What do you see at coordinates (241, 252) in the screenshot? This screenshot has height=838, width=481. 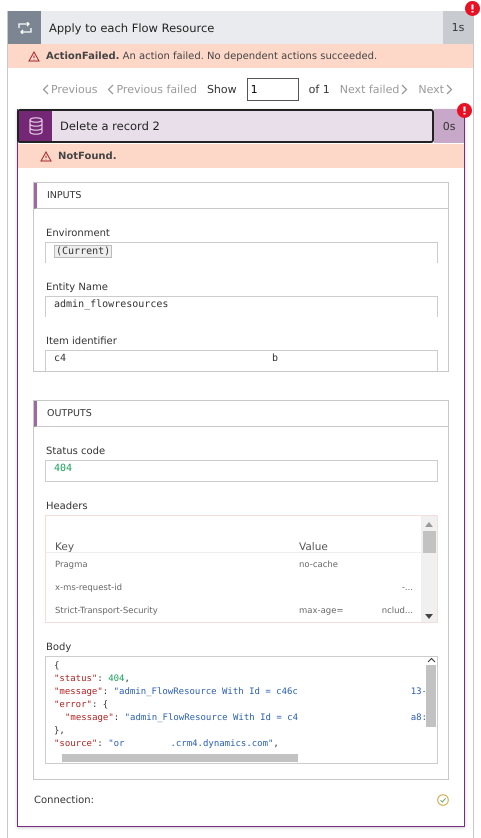 I see `input-field: (Current)` at bounding box center [241, 252].